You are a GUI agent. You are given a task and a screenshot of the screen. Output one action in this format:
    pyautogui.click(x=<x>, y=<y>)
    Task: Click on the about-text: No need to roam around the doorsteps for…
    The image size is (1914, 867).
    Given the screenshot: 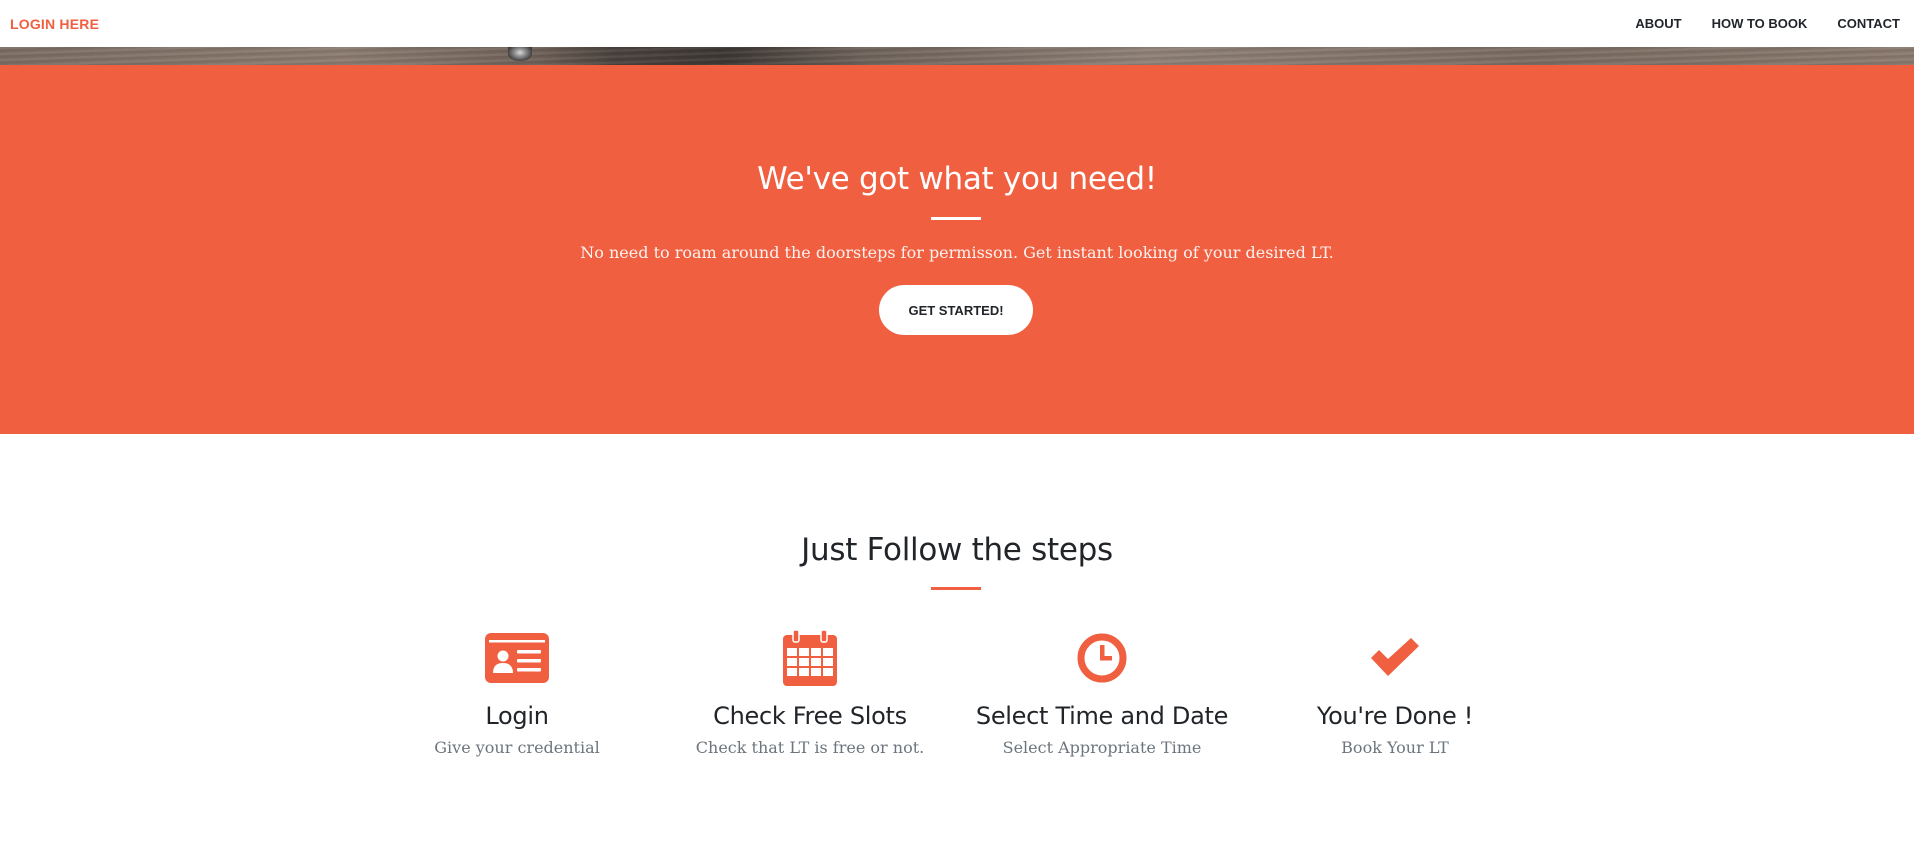 What is the action you would take?
    pyautogui.click(x=957, y=252)
    